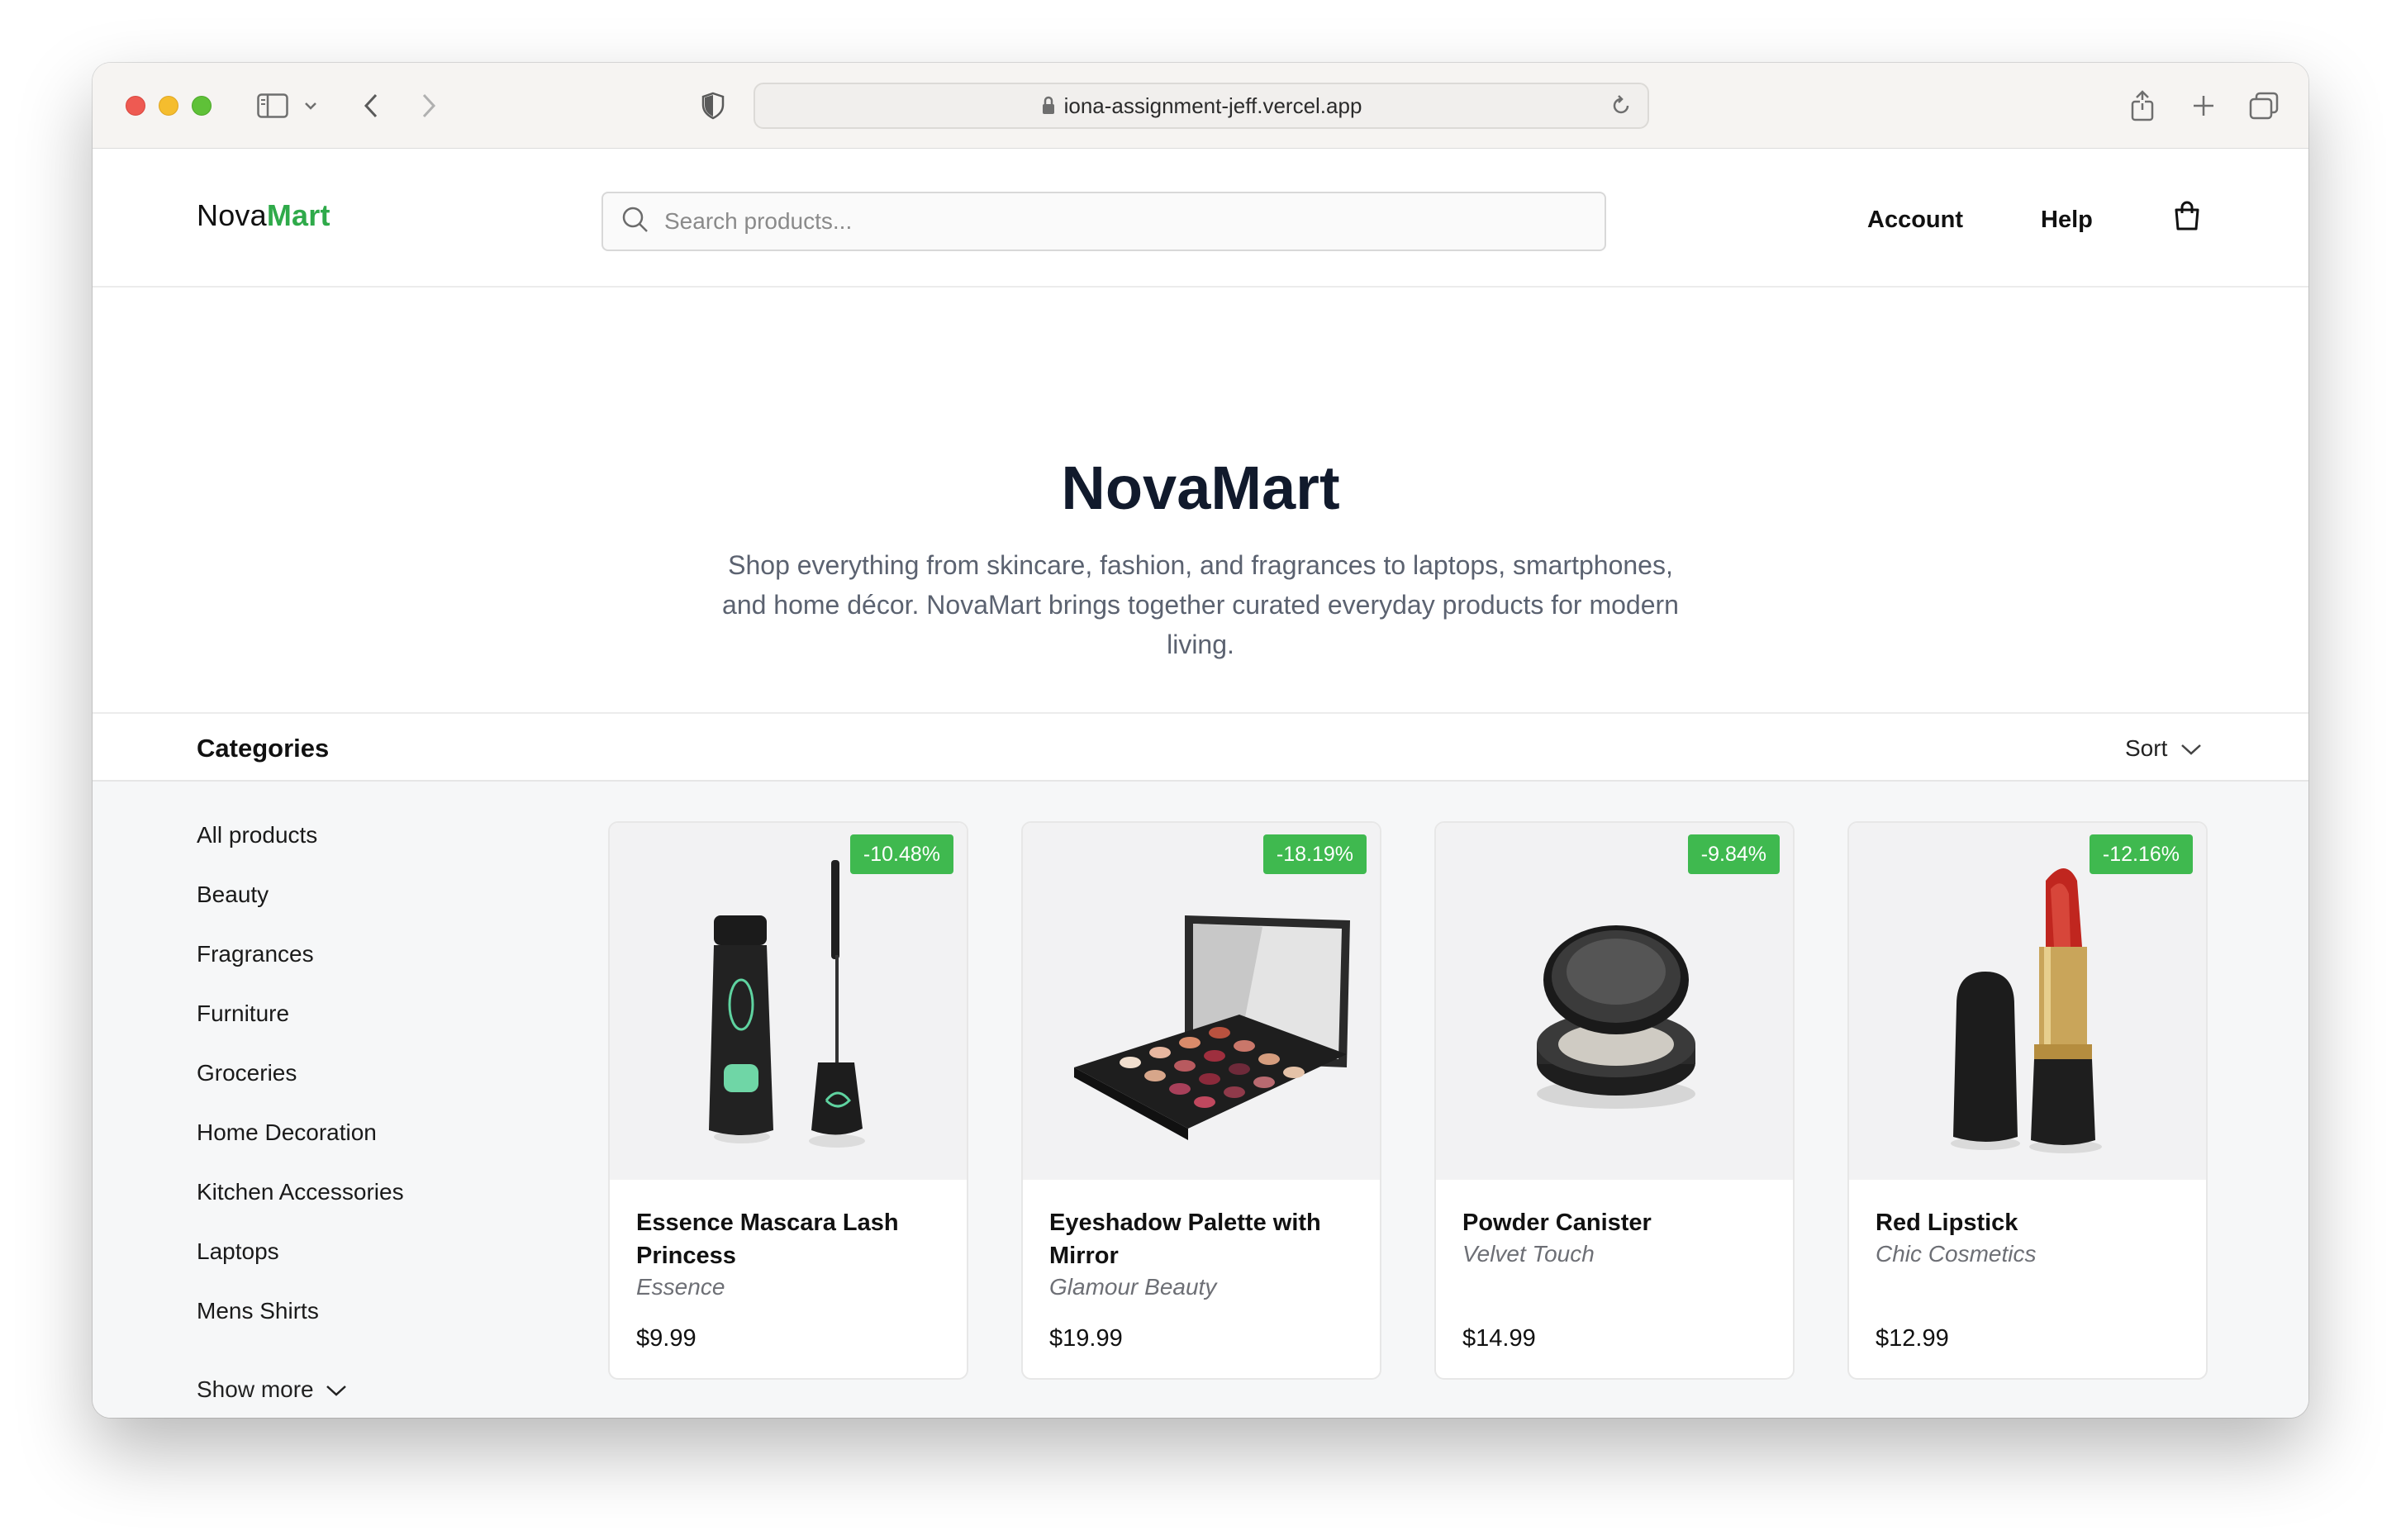  I want to click on site-header: NovaMart Account Help, so click(1200, 219).